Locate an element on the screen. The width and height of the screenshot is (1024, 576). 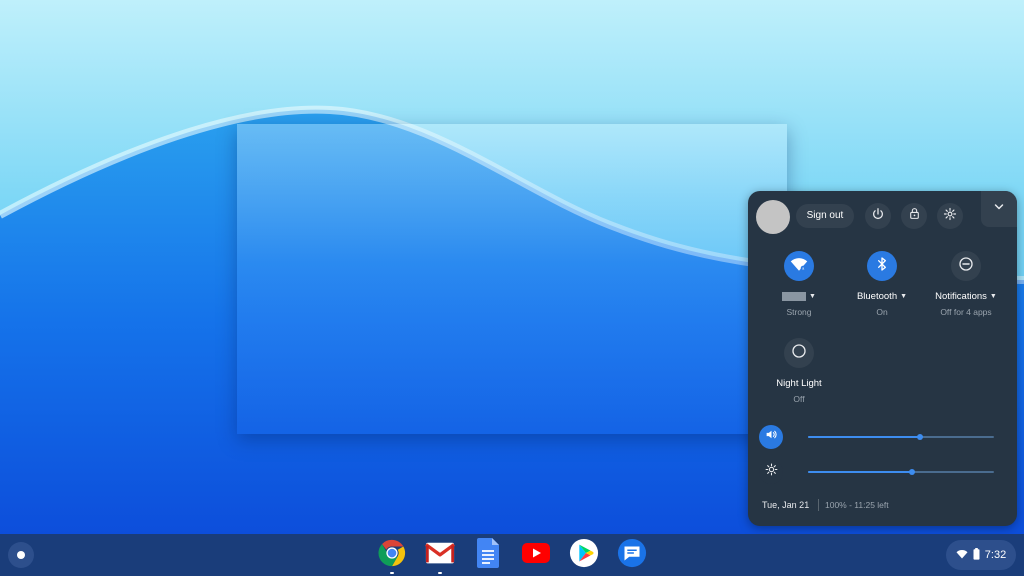
volume-slider-thumb is located at coordinates (919, 437).